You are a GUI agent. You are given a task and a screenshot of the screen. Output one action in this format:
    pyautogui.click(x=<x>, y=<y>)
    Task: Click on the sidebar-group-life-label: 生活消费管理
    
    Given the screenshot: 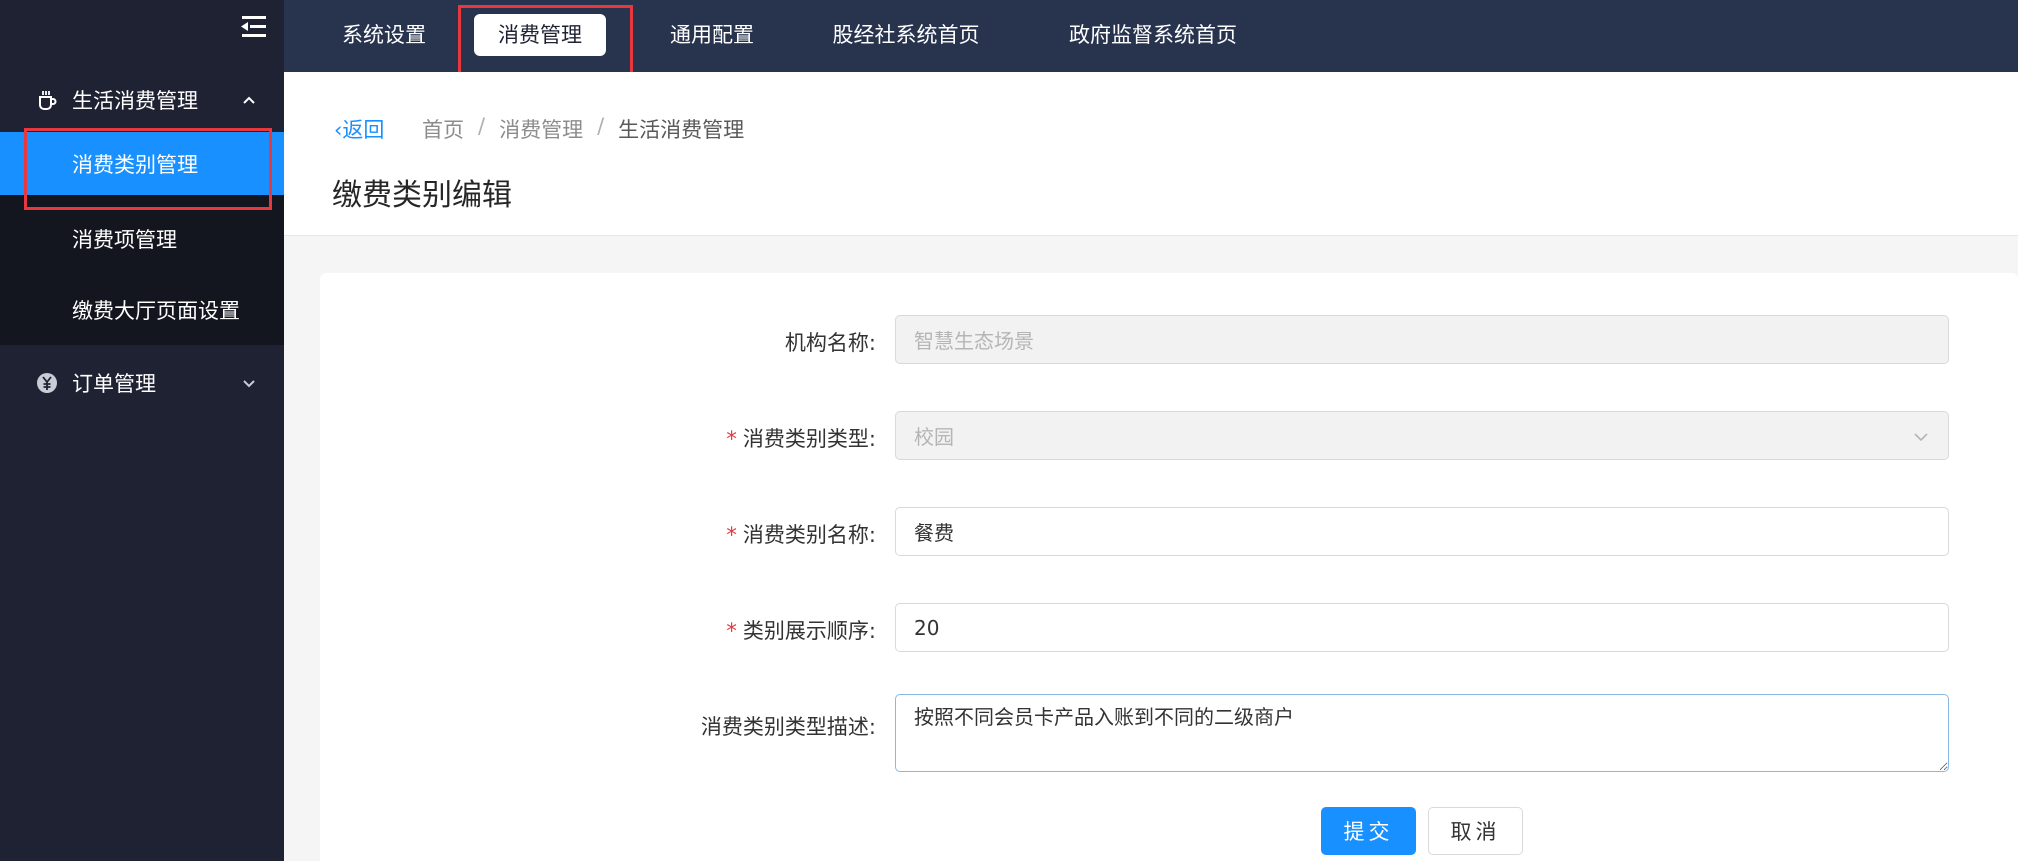 What is the action you would take?
    pyautogui.click(x=135, y=101)
    